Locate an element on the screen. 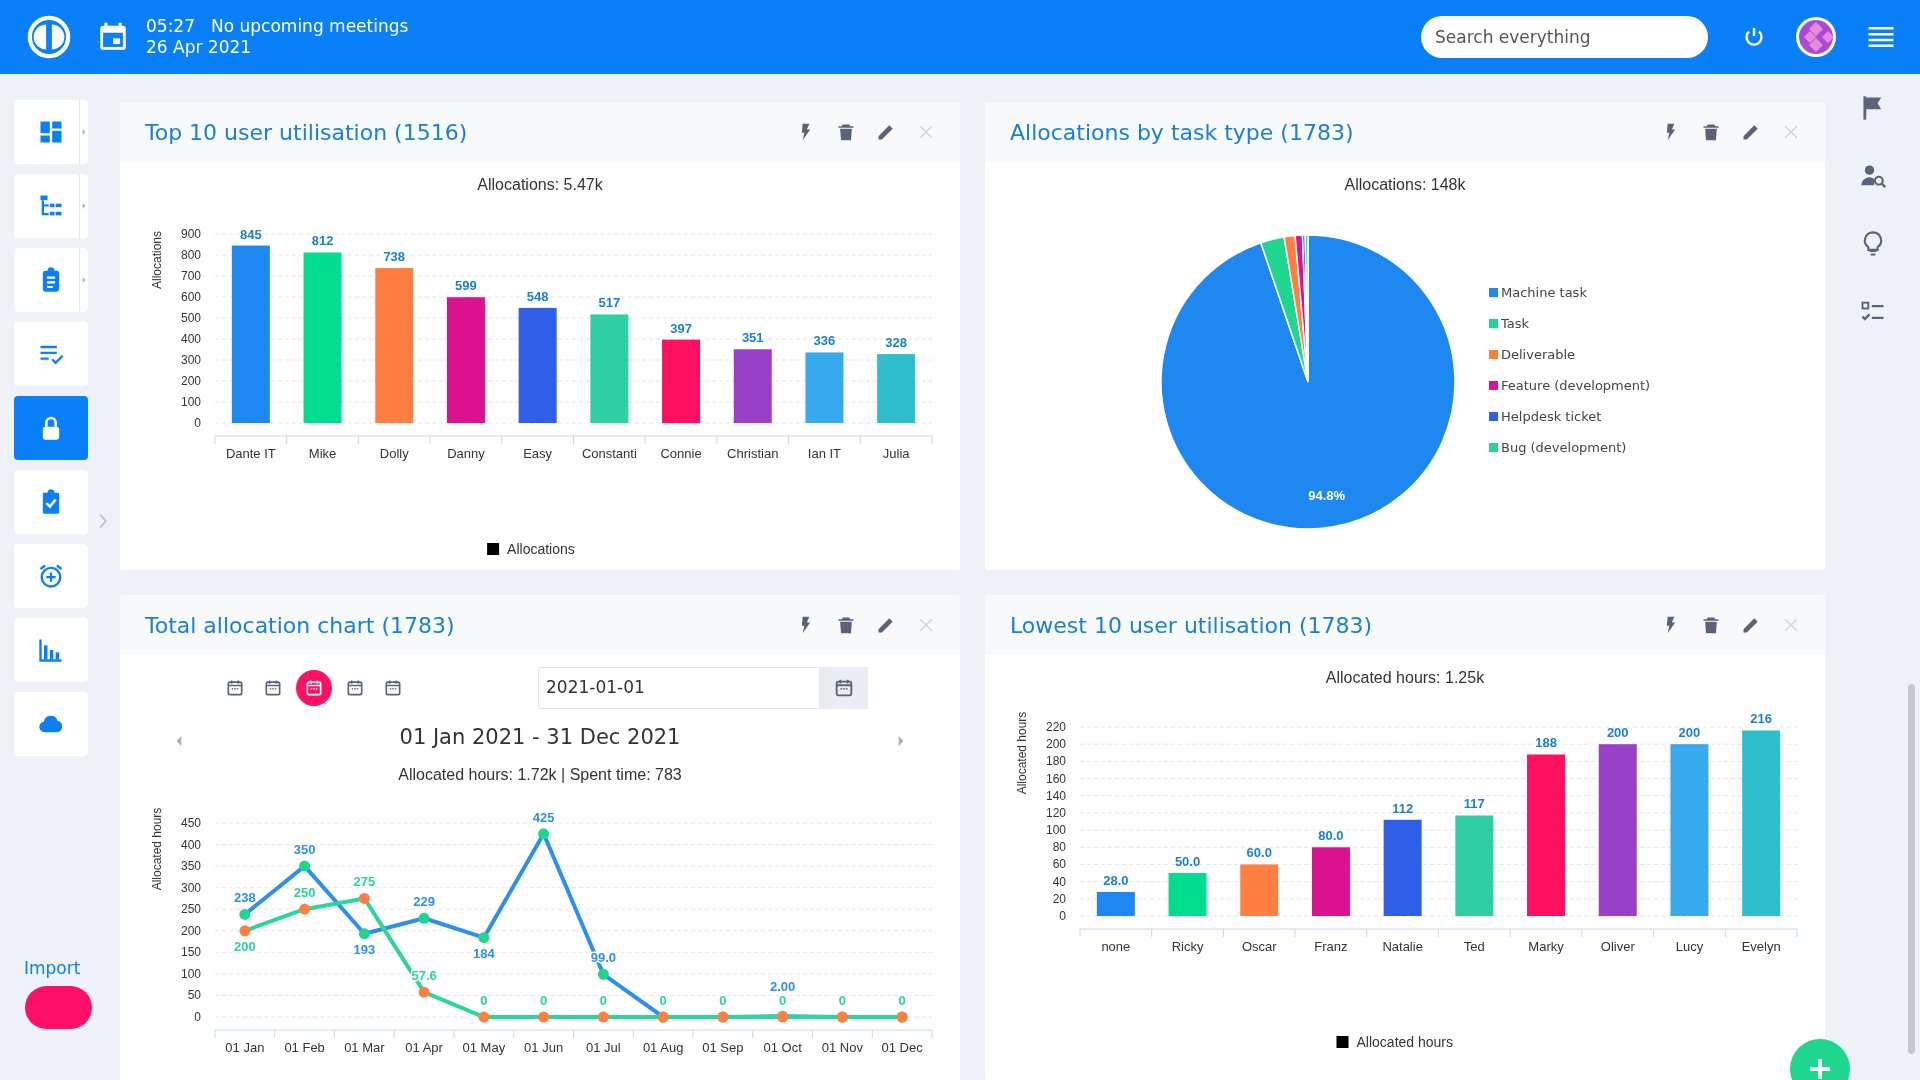  axis-tick-label: 450 is located at coordinates (190, 823).